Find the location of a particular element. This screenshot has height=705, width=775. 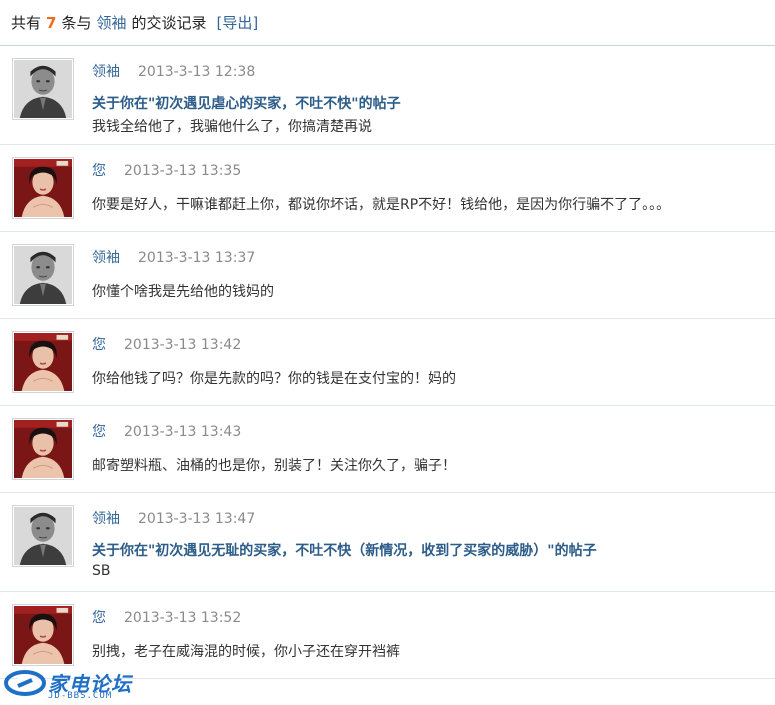

message-item: 领袖 2013-3-13 13:37 你懂个啥我是先给他的钱妈的 is located at coordinates (387, 275).